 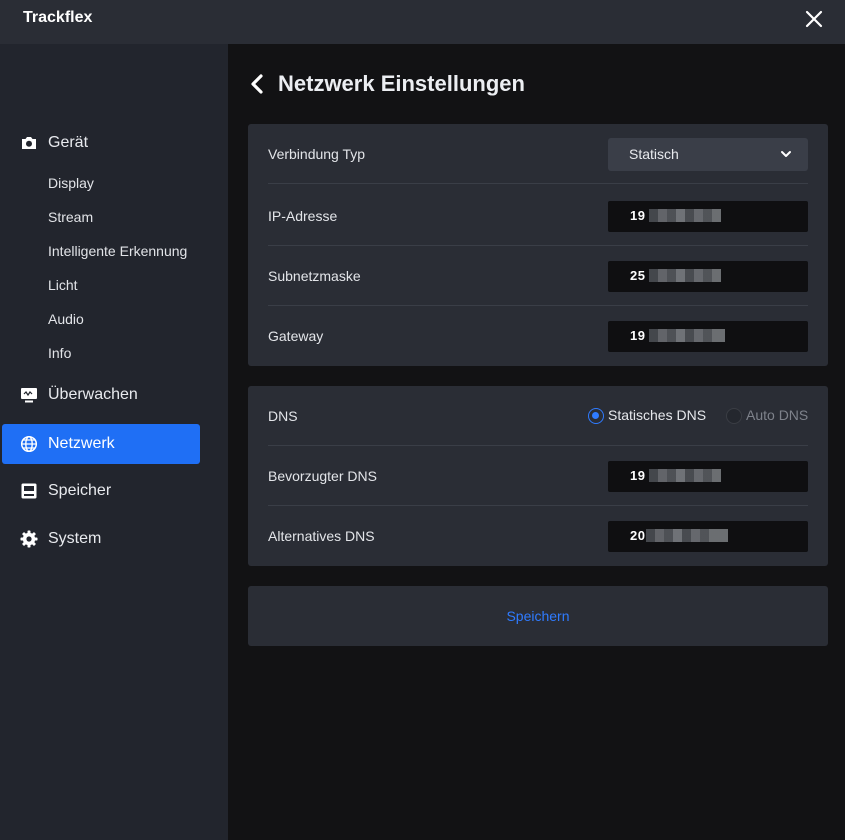 What do you see at coordinates (314, 276) in the screenshot?
I see `subnet-mask-label: Subnetzmaske` at bounding box center [314, 276].